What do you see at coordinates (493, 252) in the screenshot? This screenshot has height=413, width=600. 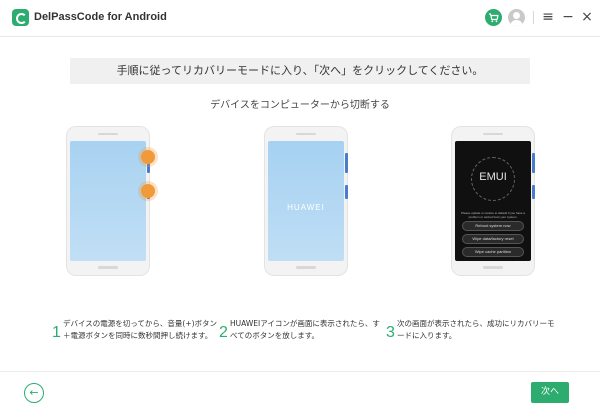 I see `wipe-cache-option: Wipe cache partition` at bounding box center [493, 252].